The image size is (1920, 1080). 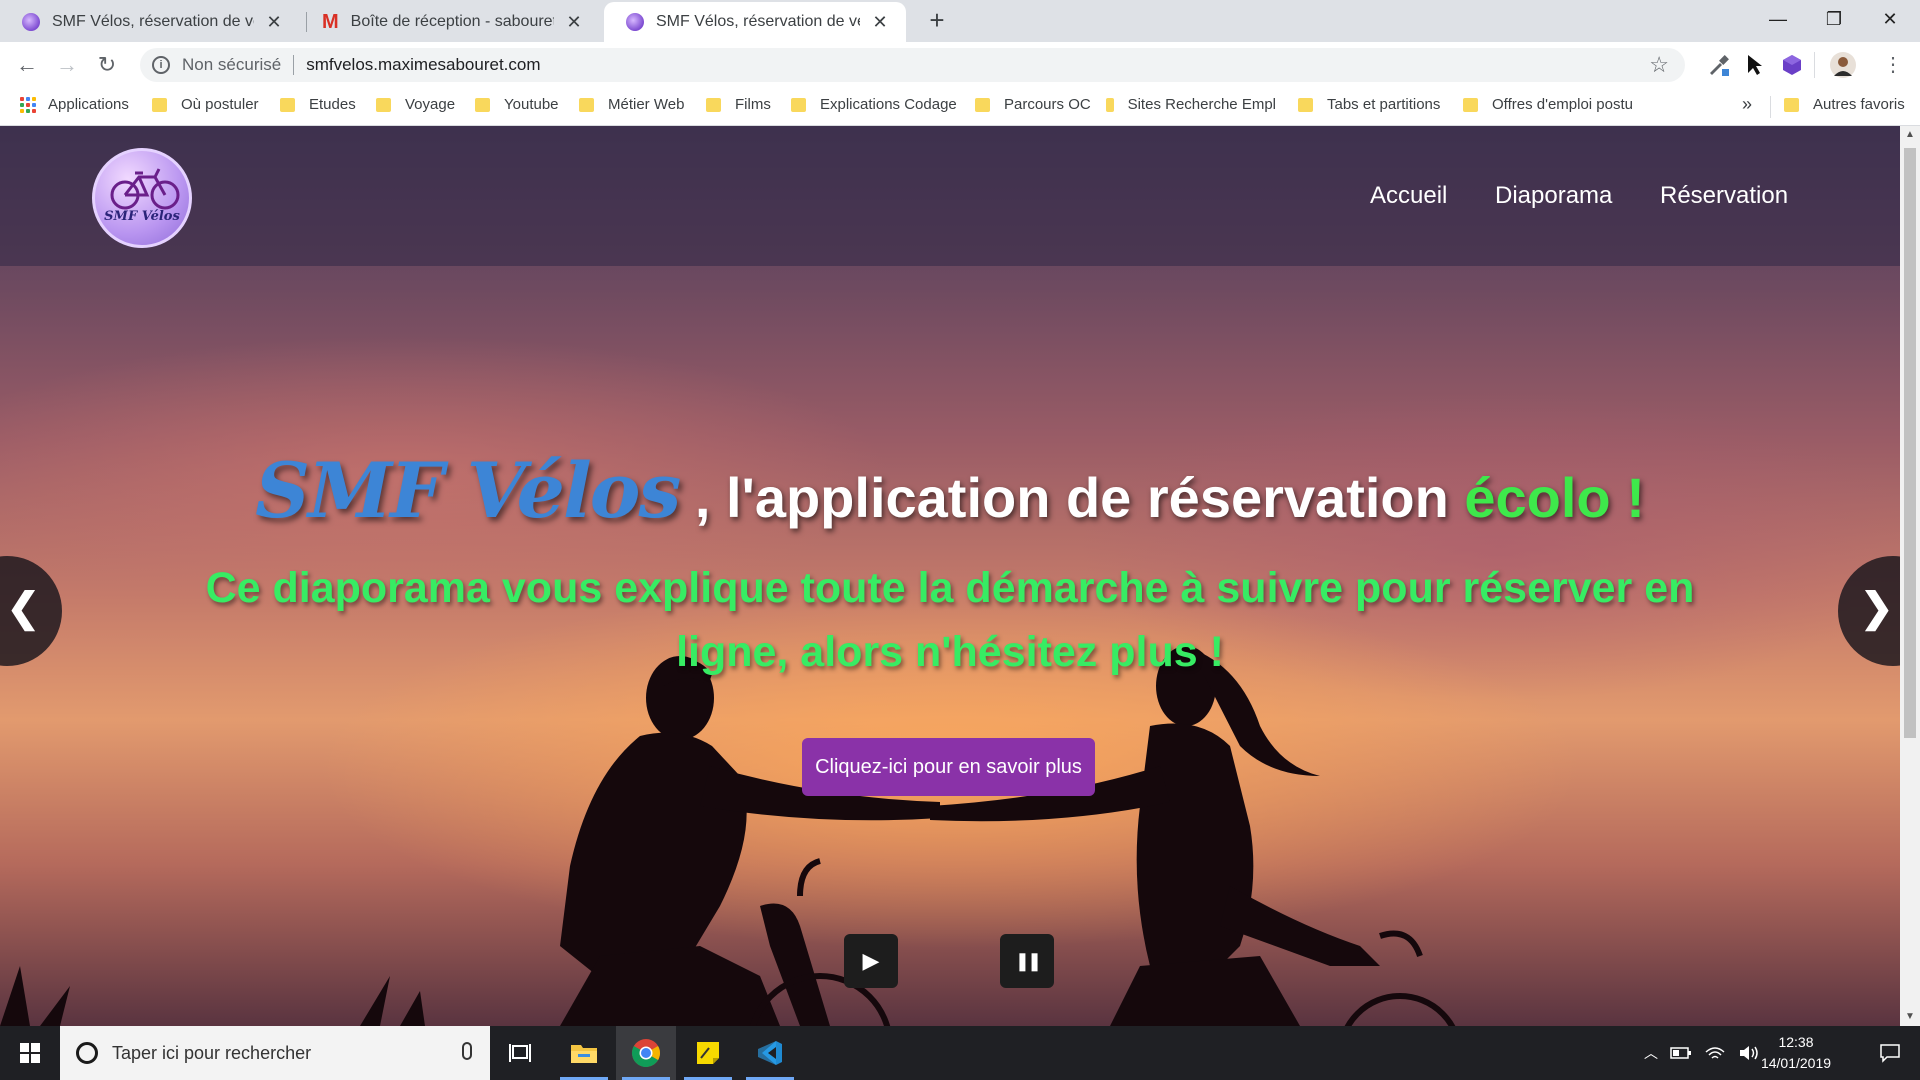 What do you see at coordinates (950, 196) in the screenshot?
I see `site-header: SMF Vélos Accueil Diaporama Réservation` at bounding box center [950, 196].